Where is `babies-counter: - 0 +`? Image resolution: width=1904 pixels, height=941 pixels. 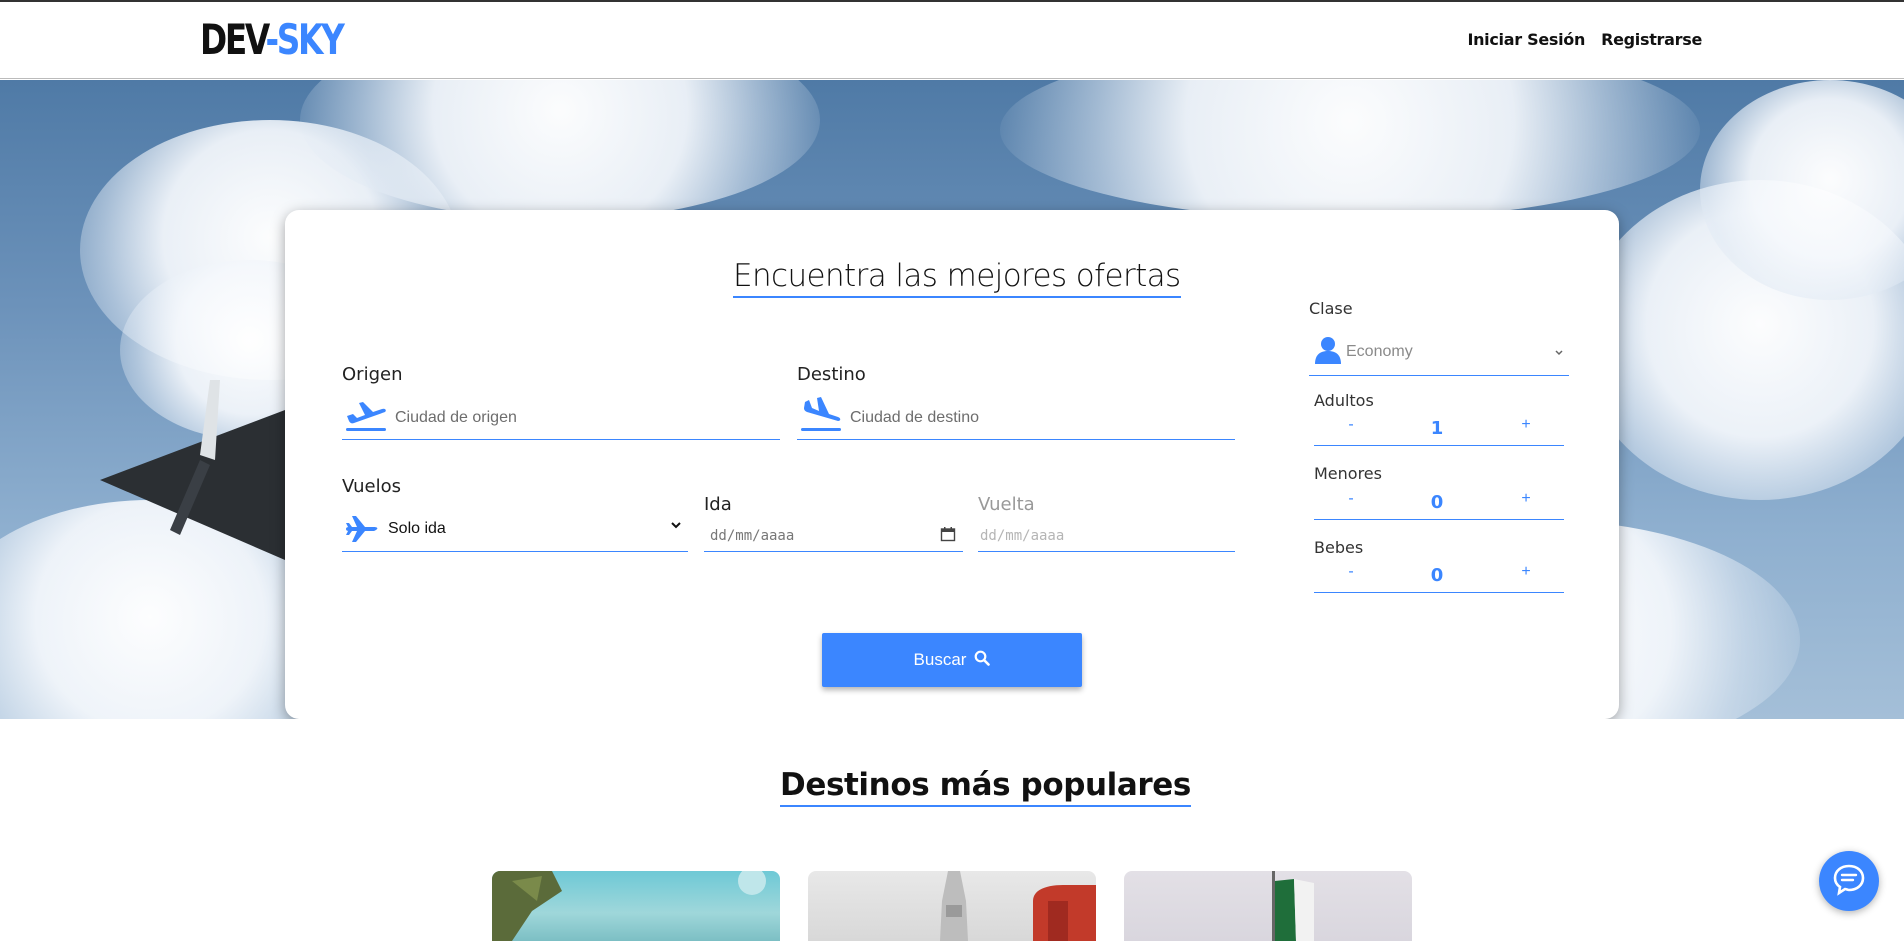
babies-counter: - 0 + is located at coordinates (1439, 578).